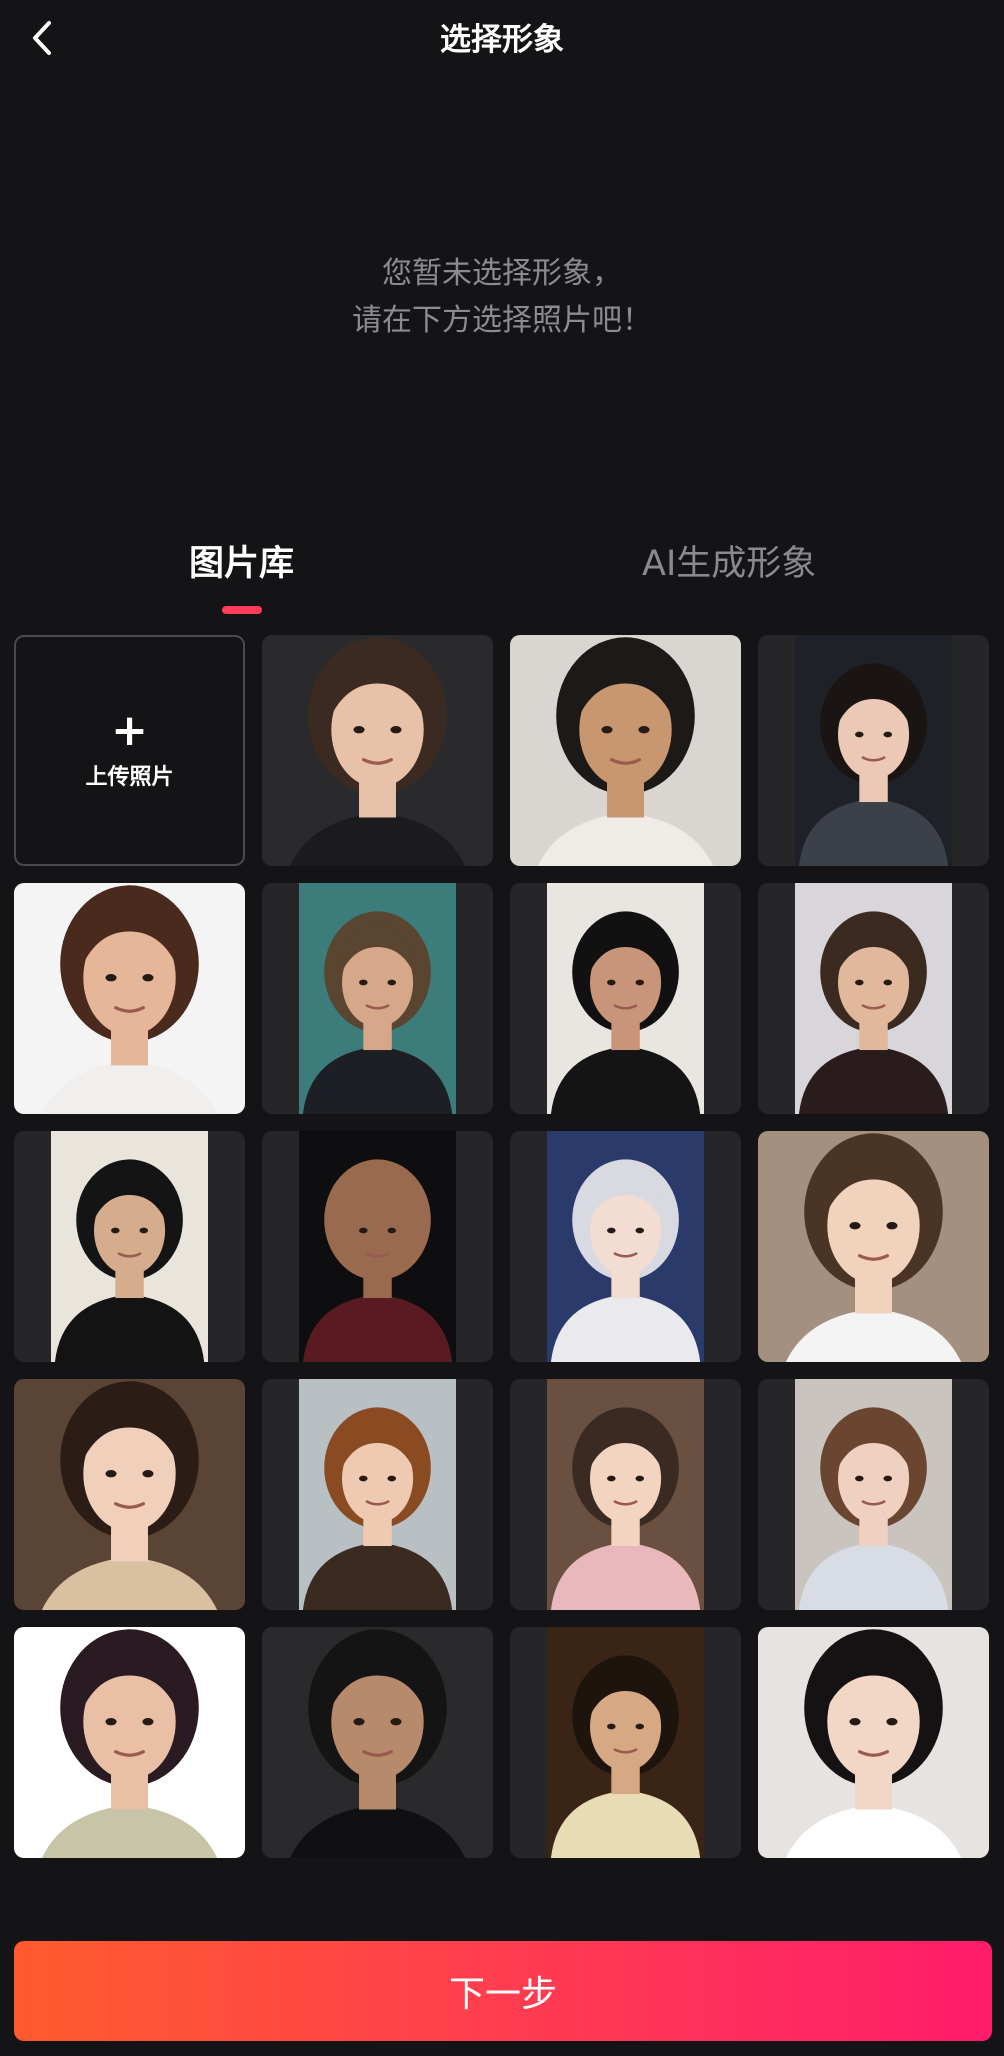  I want to click on tab-image-library: 图片库, so click(241, 560).